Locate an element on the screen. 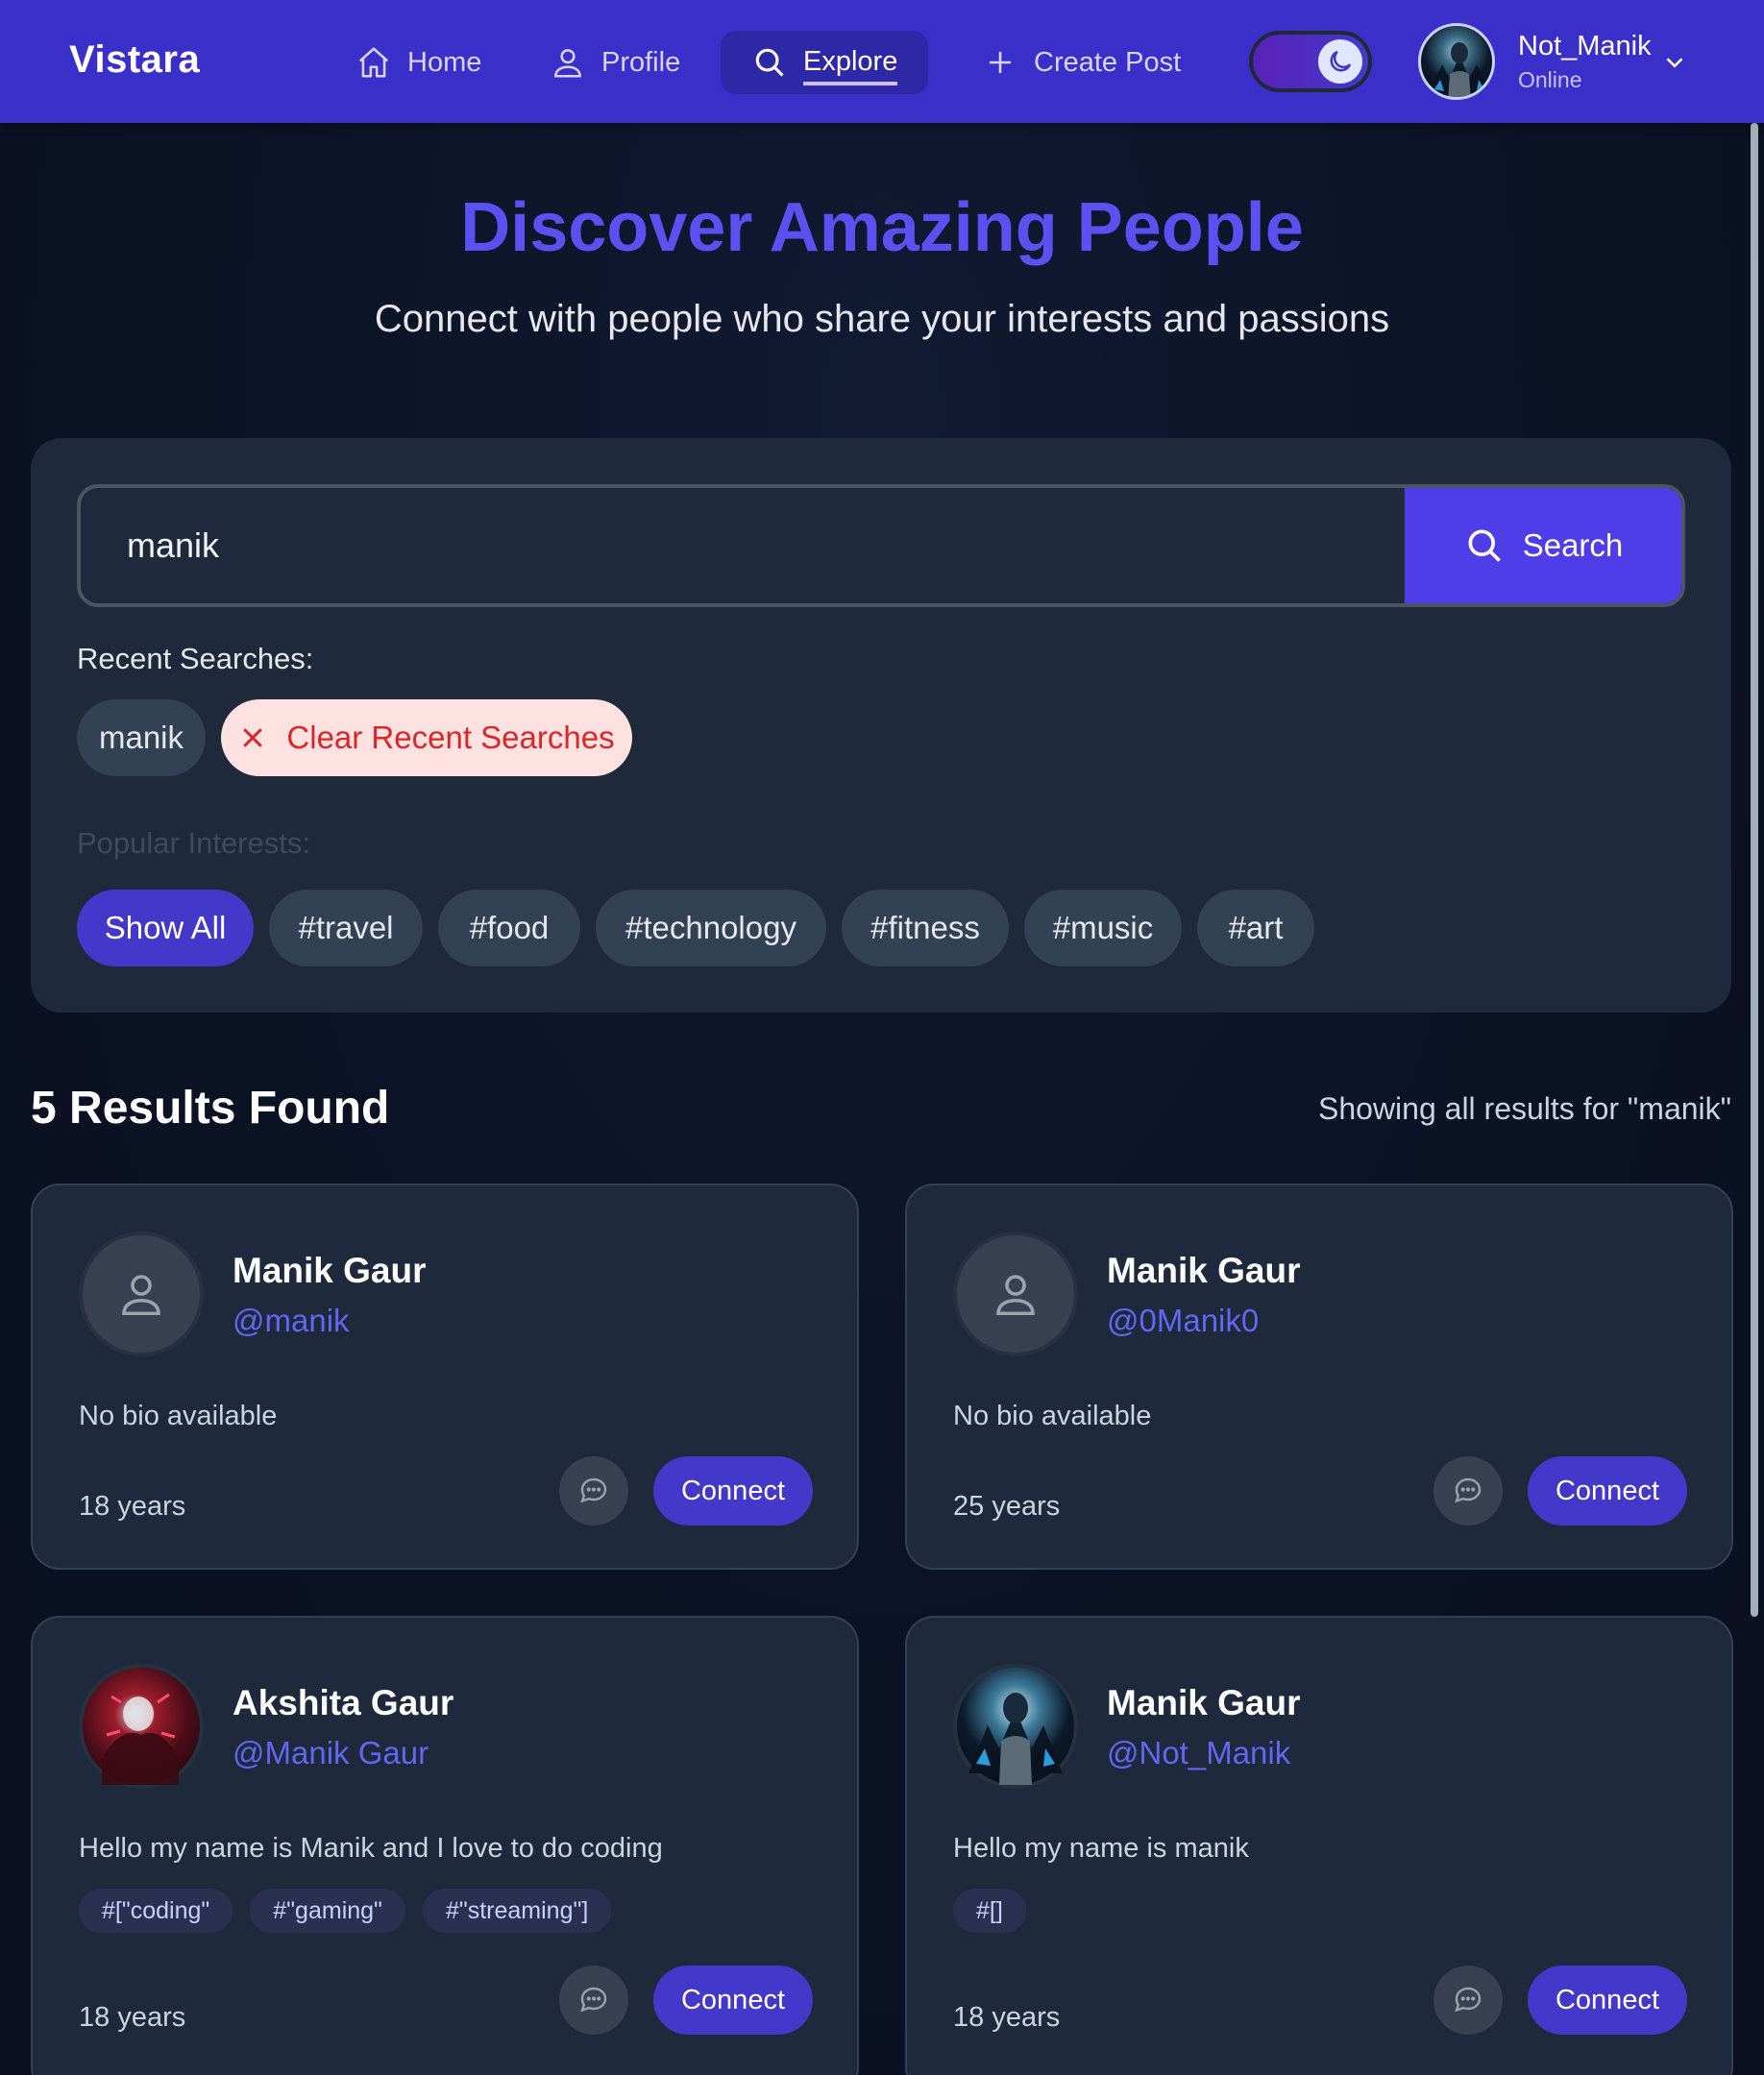 The width and height of the screenshot is (1764, 2075). nav-profile-label: Profile is located at coordinates (641, 62).